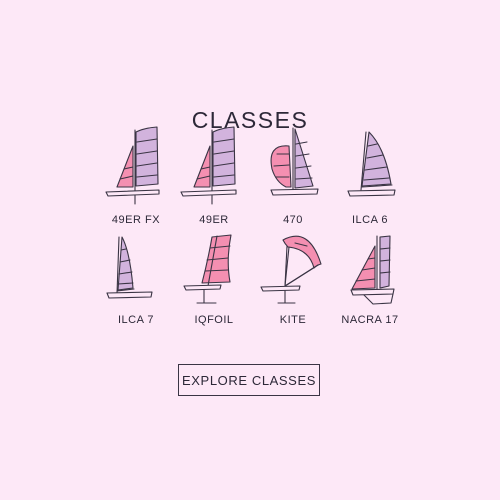  What do you see at coordinates (371, 164) in the screenshot?
I see `single-sail-dinghy-icon` at bounding box center [371, 164].